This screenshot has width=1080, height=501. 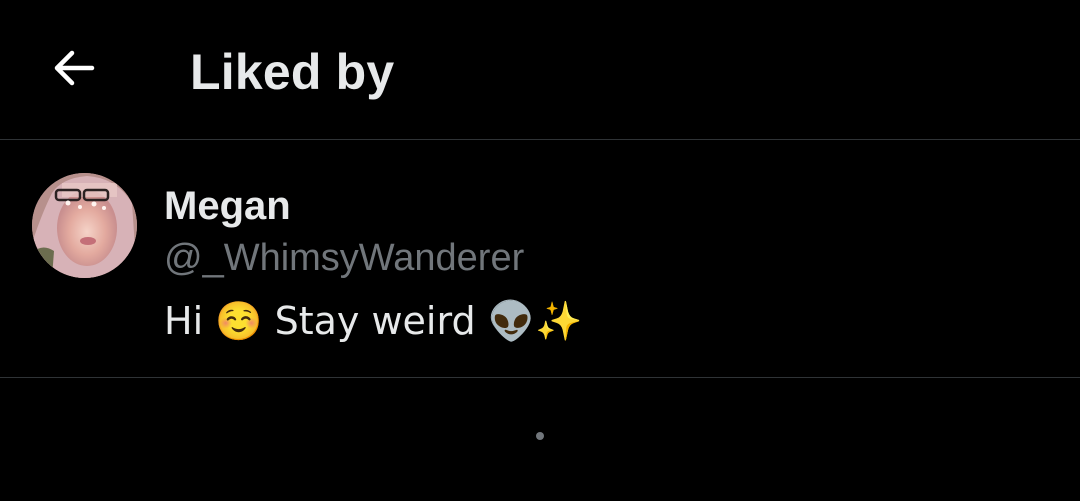 I want to click on loading-indicator, so click(x=540, y=436).